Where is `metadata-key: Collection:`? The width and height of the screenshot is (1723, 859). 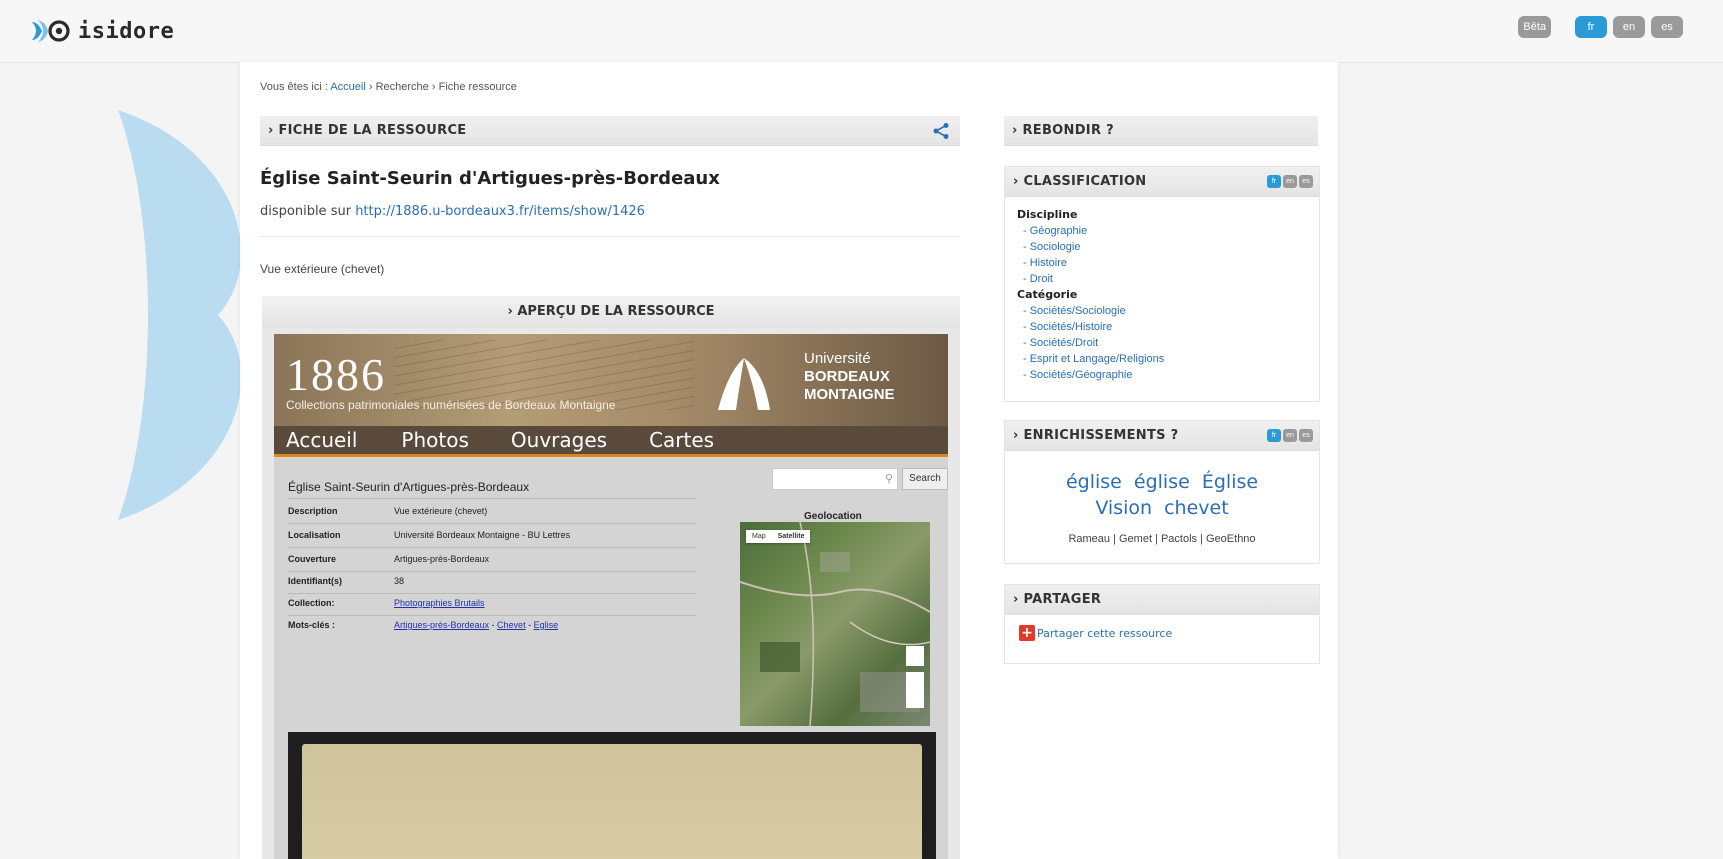
metadata-key: Collection: is located at coordinates (311, 603).